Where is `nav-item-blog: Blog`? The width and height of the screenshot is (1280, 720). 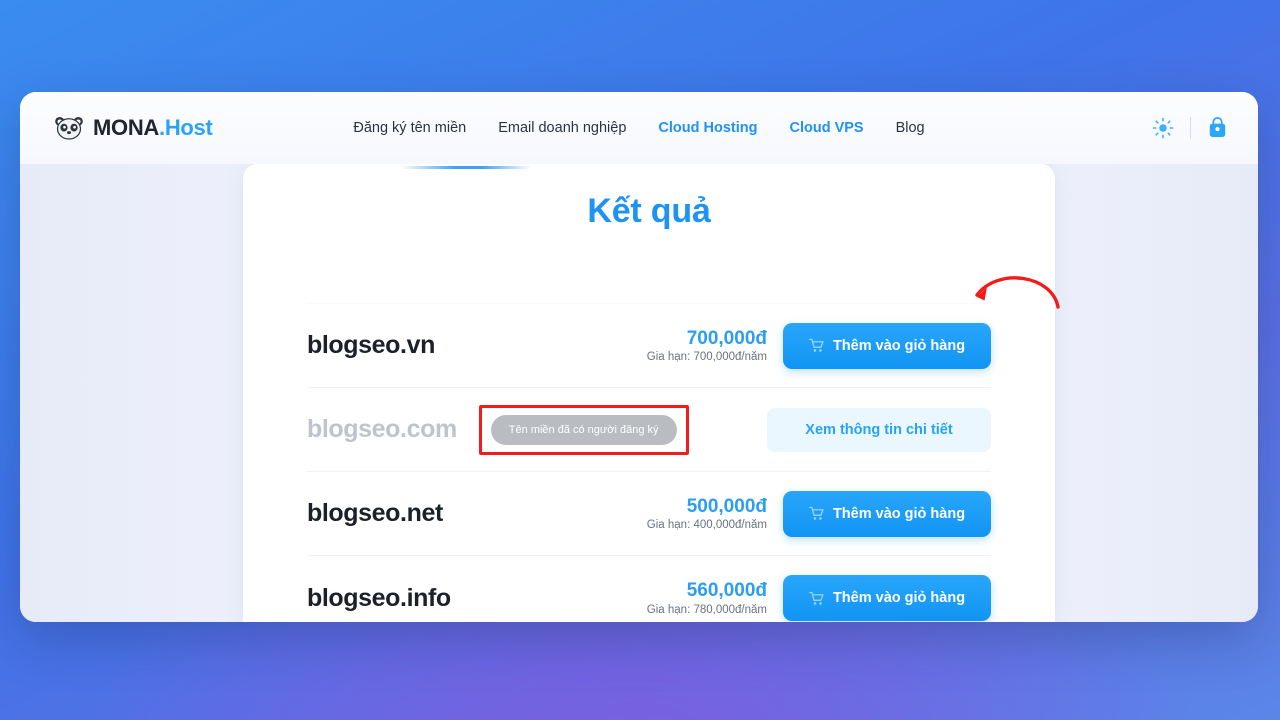 nav-item-blog: Blog is located at coordinates (910, 128).